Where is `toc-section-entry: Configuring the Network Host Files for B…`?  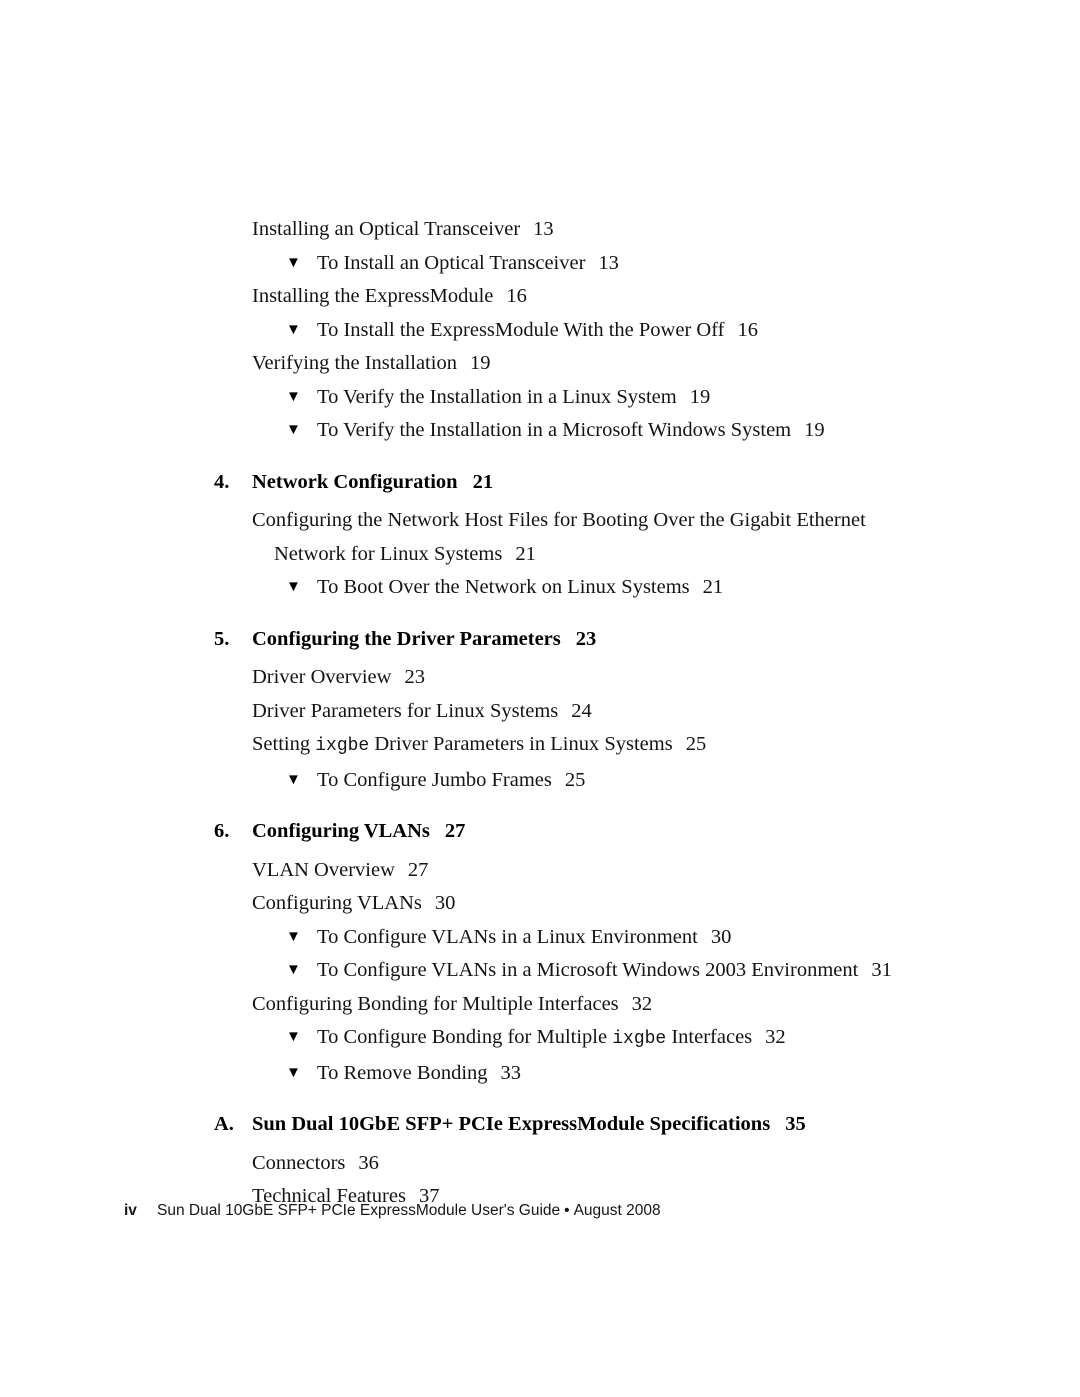 toc-section-entry: Configuring the Network Host Files for B… is located at coordinates (540, 537).